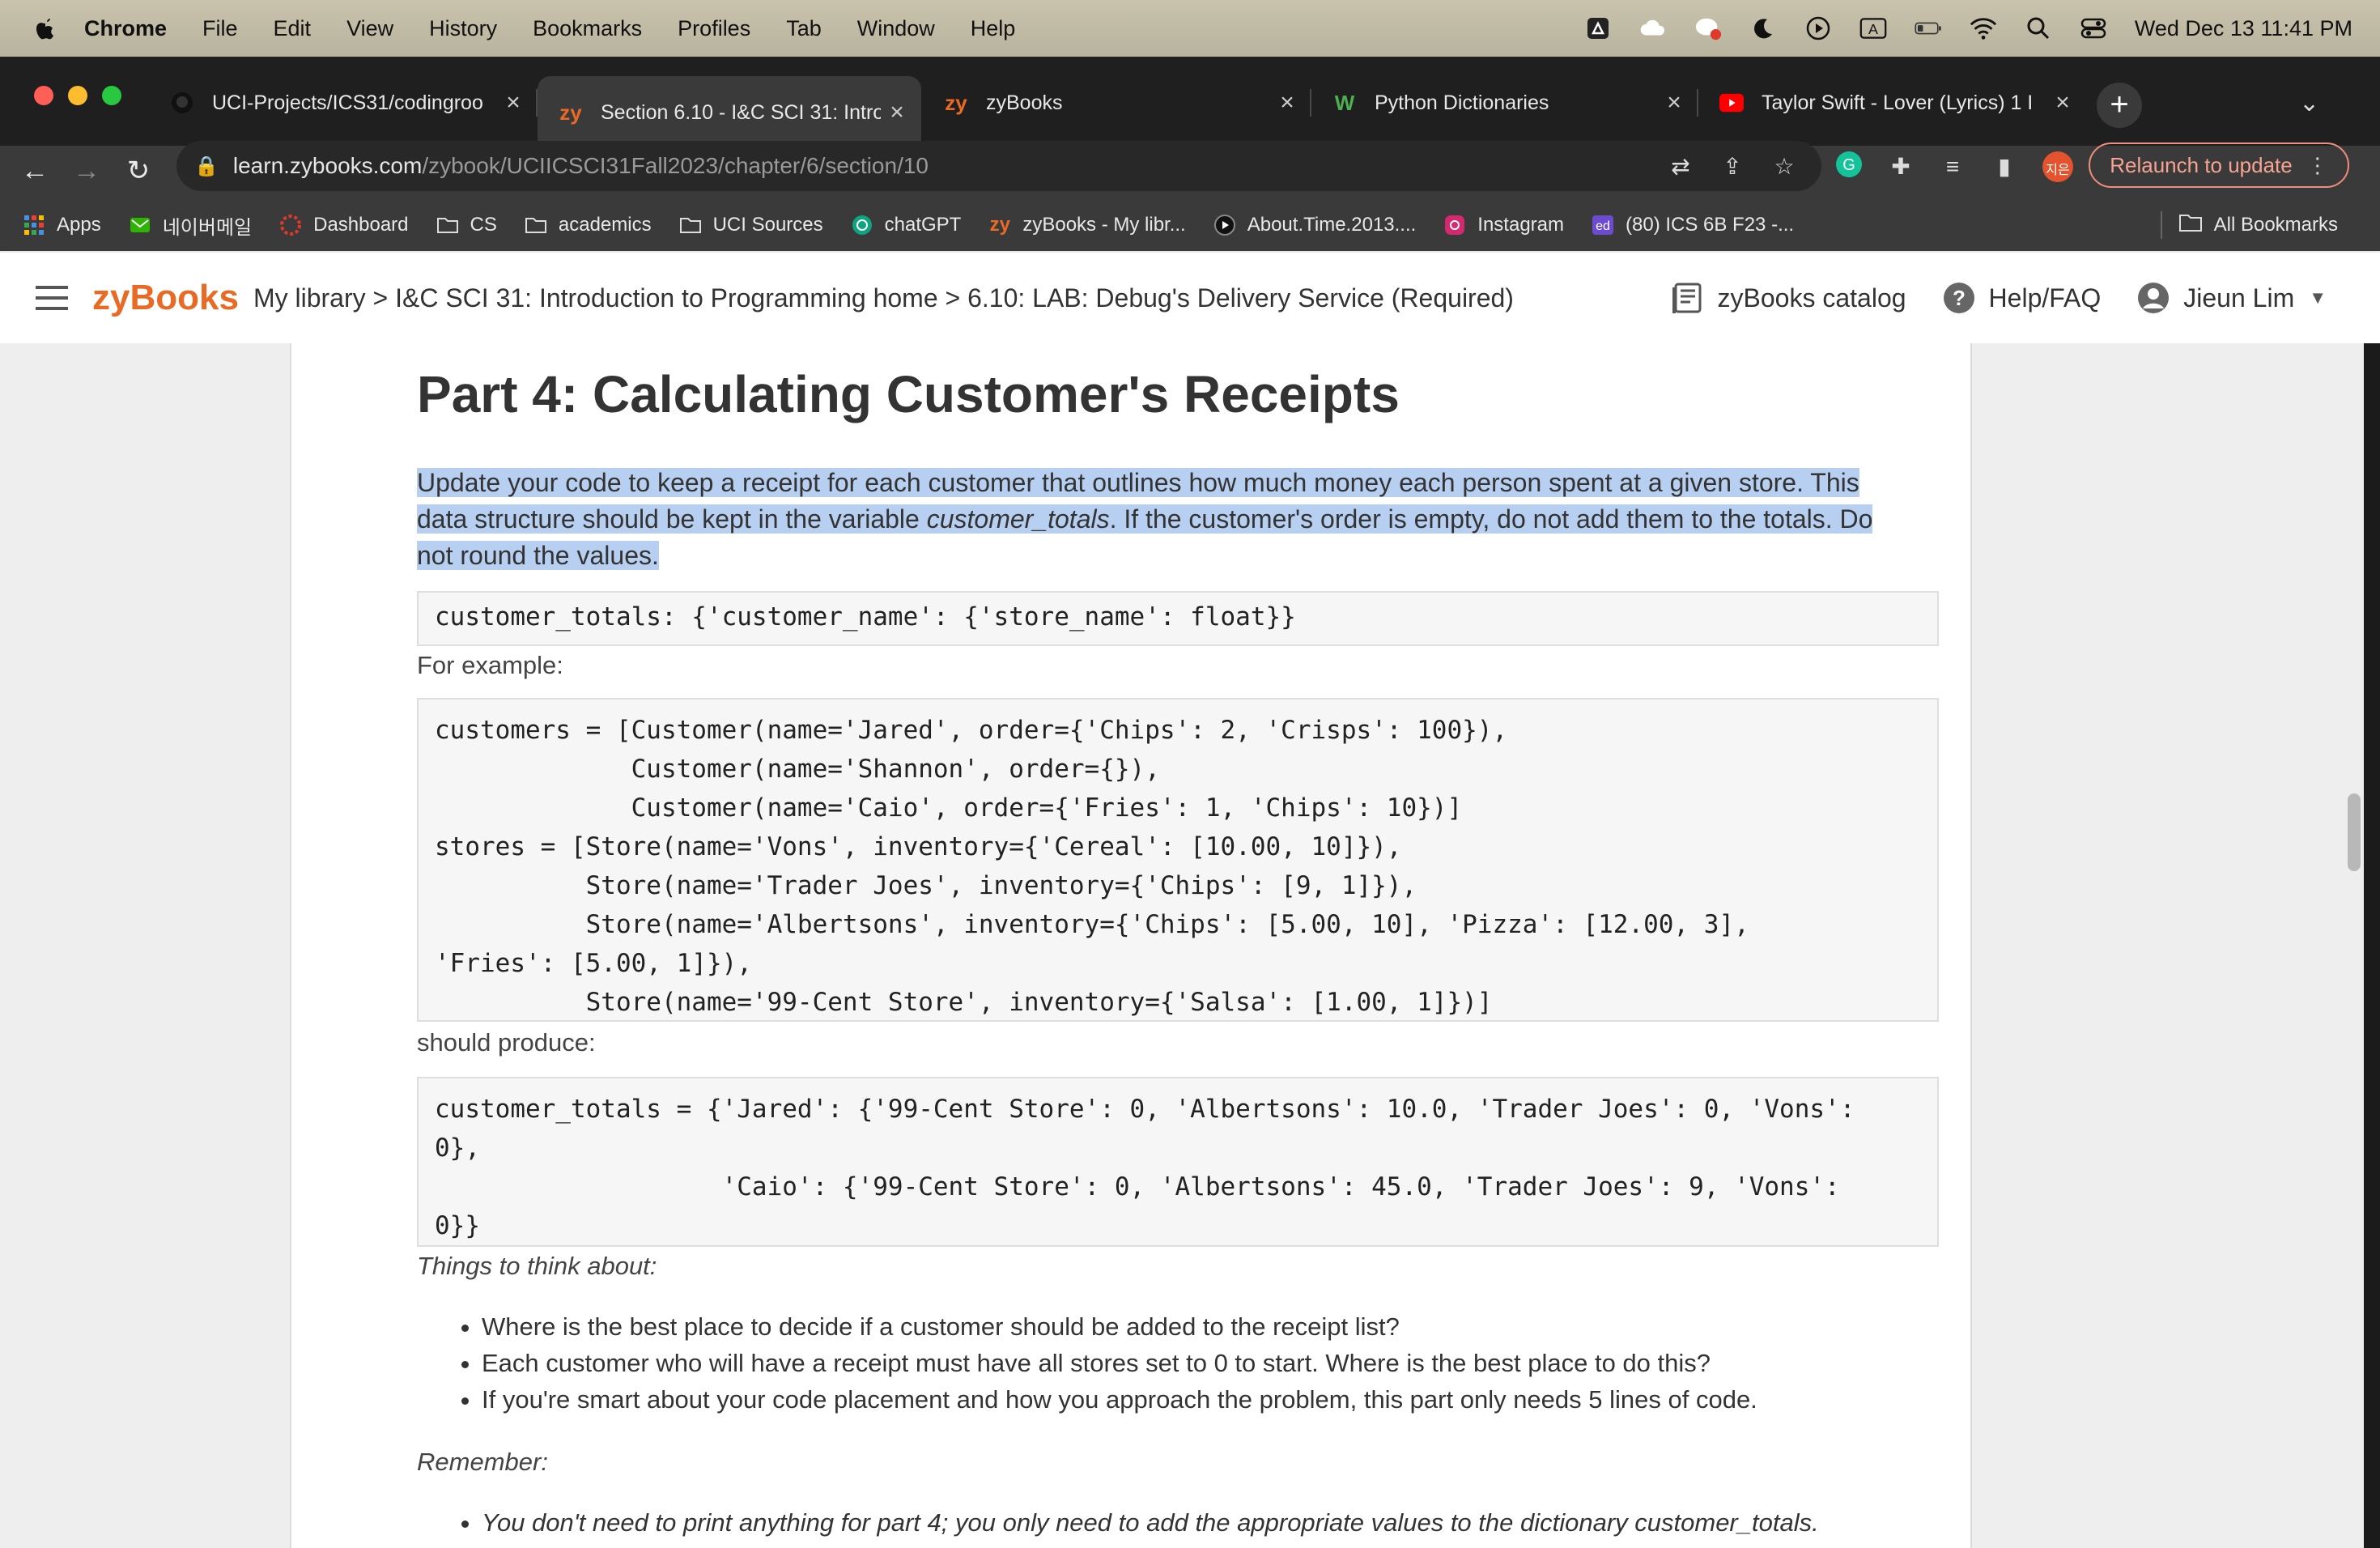 The height and width of the screenshot is (1548, 2380). What do you see at coordinates (767, 225) in the screenshot?
I see `bookmark-label: UCI Sources` at bounding box center [767, 225].